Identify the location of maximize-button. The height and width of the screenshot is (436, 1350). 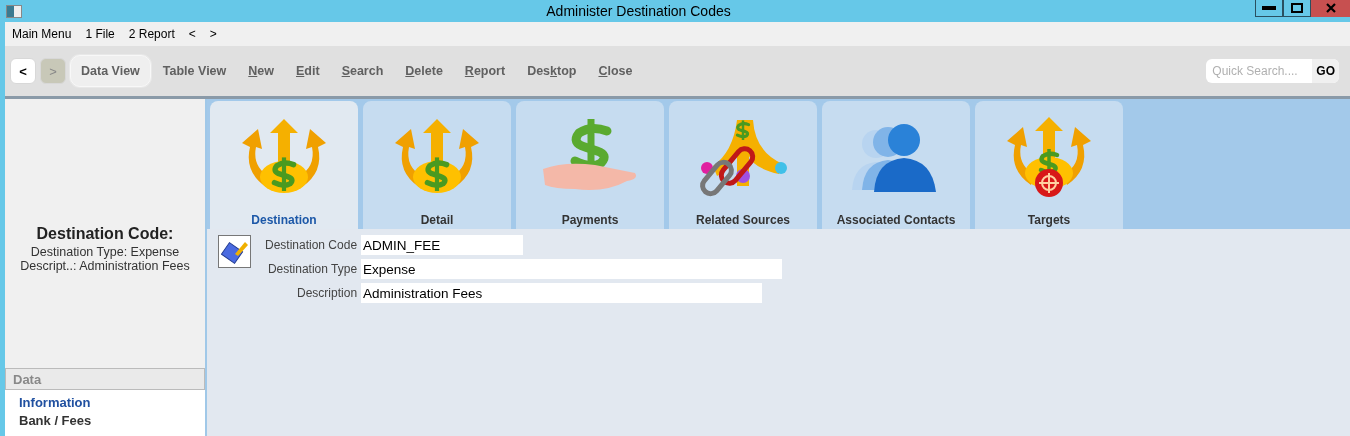
(1297, 8).